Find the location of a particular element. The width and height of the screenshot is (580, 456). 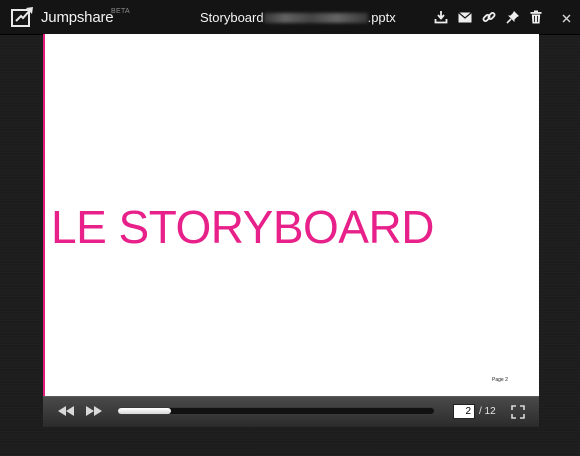

document-title-prefix: Storyboard is located at coordinates (232, 17).